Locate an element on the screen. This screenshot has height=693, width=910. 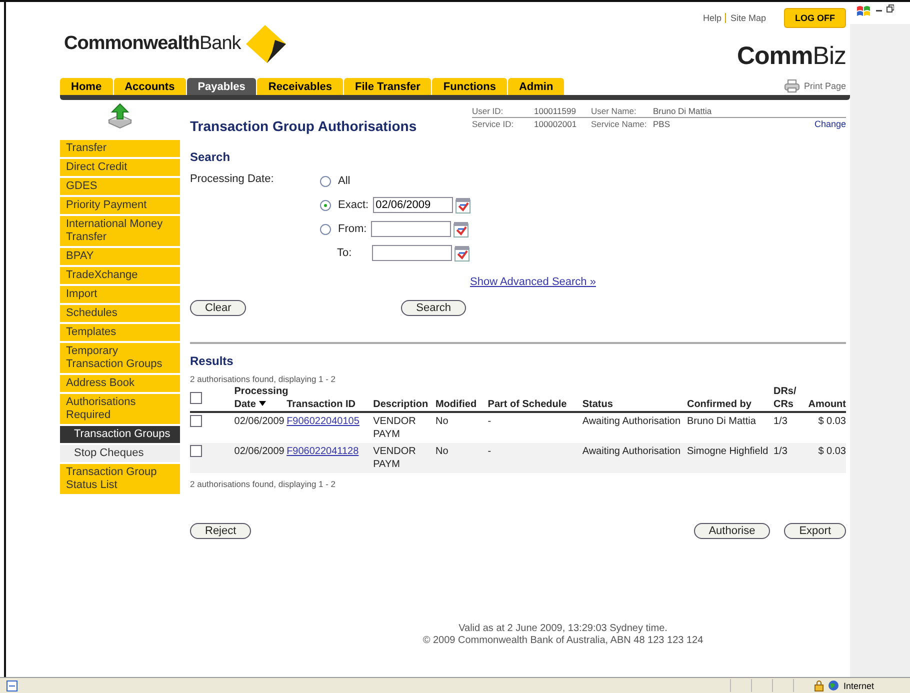
export-button: Export is located at coordinates (815, 531).